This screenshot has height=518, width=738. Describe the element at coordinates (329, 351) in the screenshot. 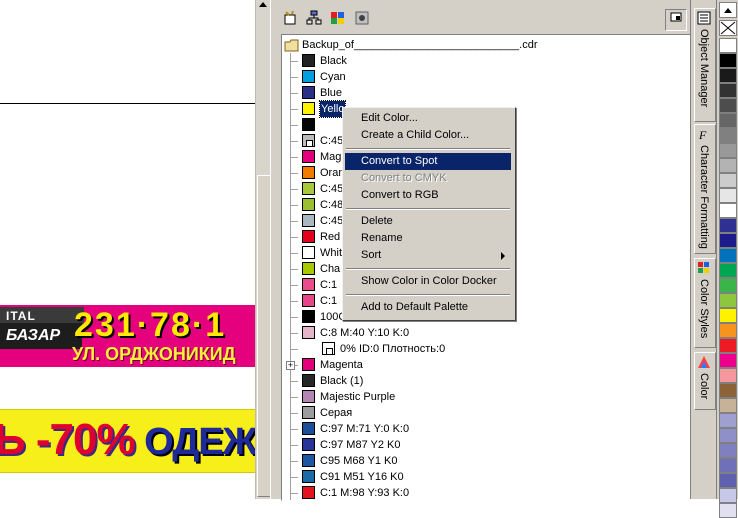

I see `spot-marker-icon` at that location.